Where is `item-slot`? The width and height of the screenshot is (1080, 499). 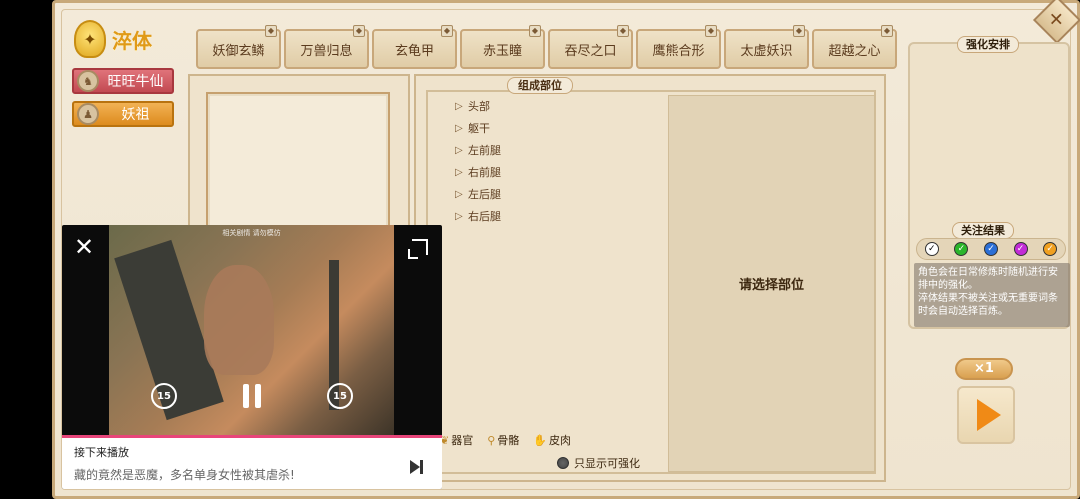
item-slot is located at coordinates (298, 167).